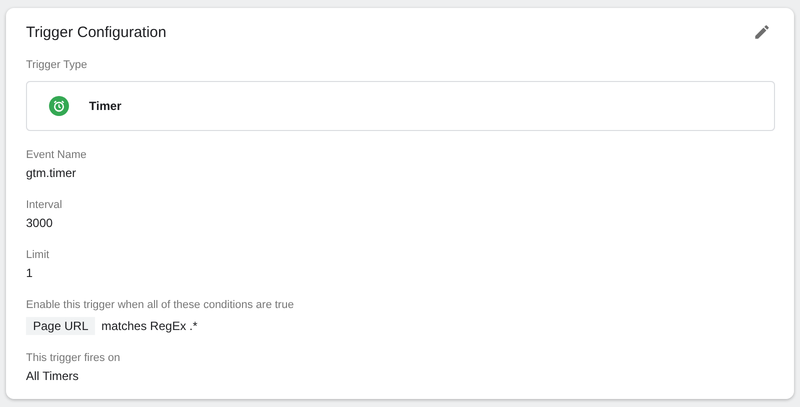 This screenshot has height=407, width=800. What do you see at coordinates (149, 326) in the screenshot?
I see `condition-text: matches RegEx .*` at bounding box center [149, 326].